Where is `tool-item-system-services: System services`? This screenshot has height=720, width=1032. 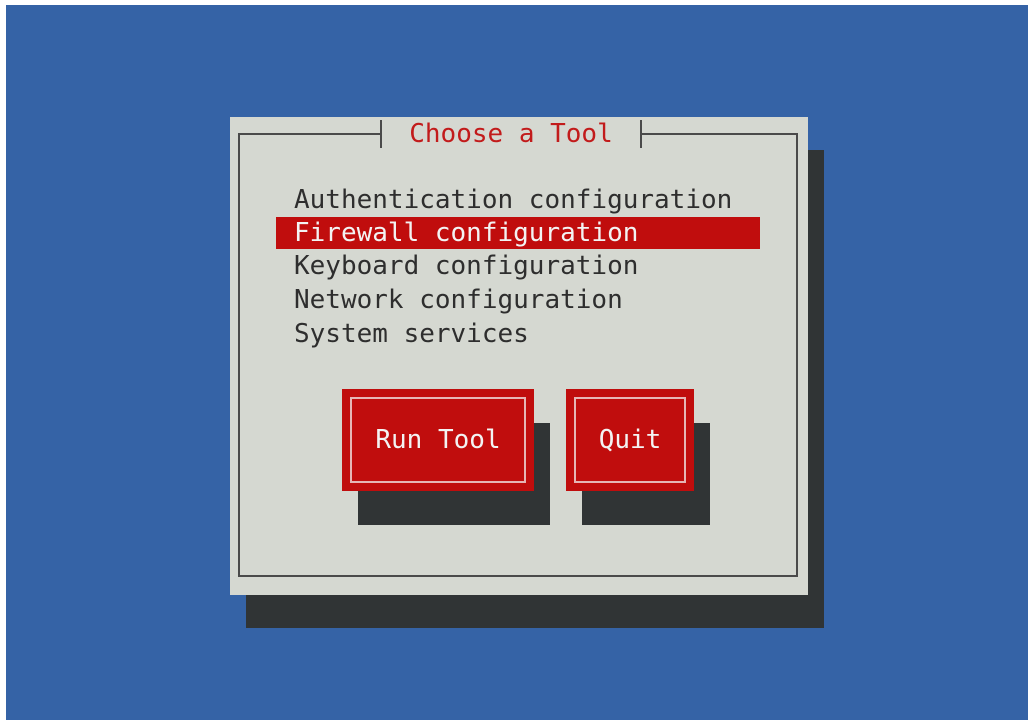 tool-item-system-services: System services is located at coordinates (518, 334).